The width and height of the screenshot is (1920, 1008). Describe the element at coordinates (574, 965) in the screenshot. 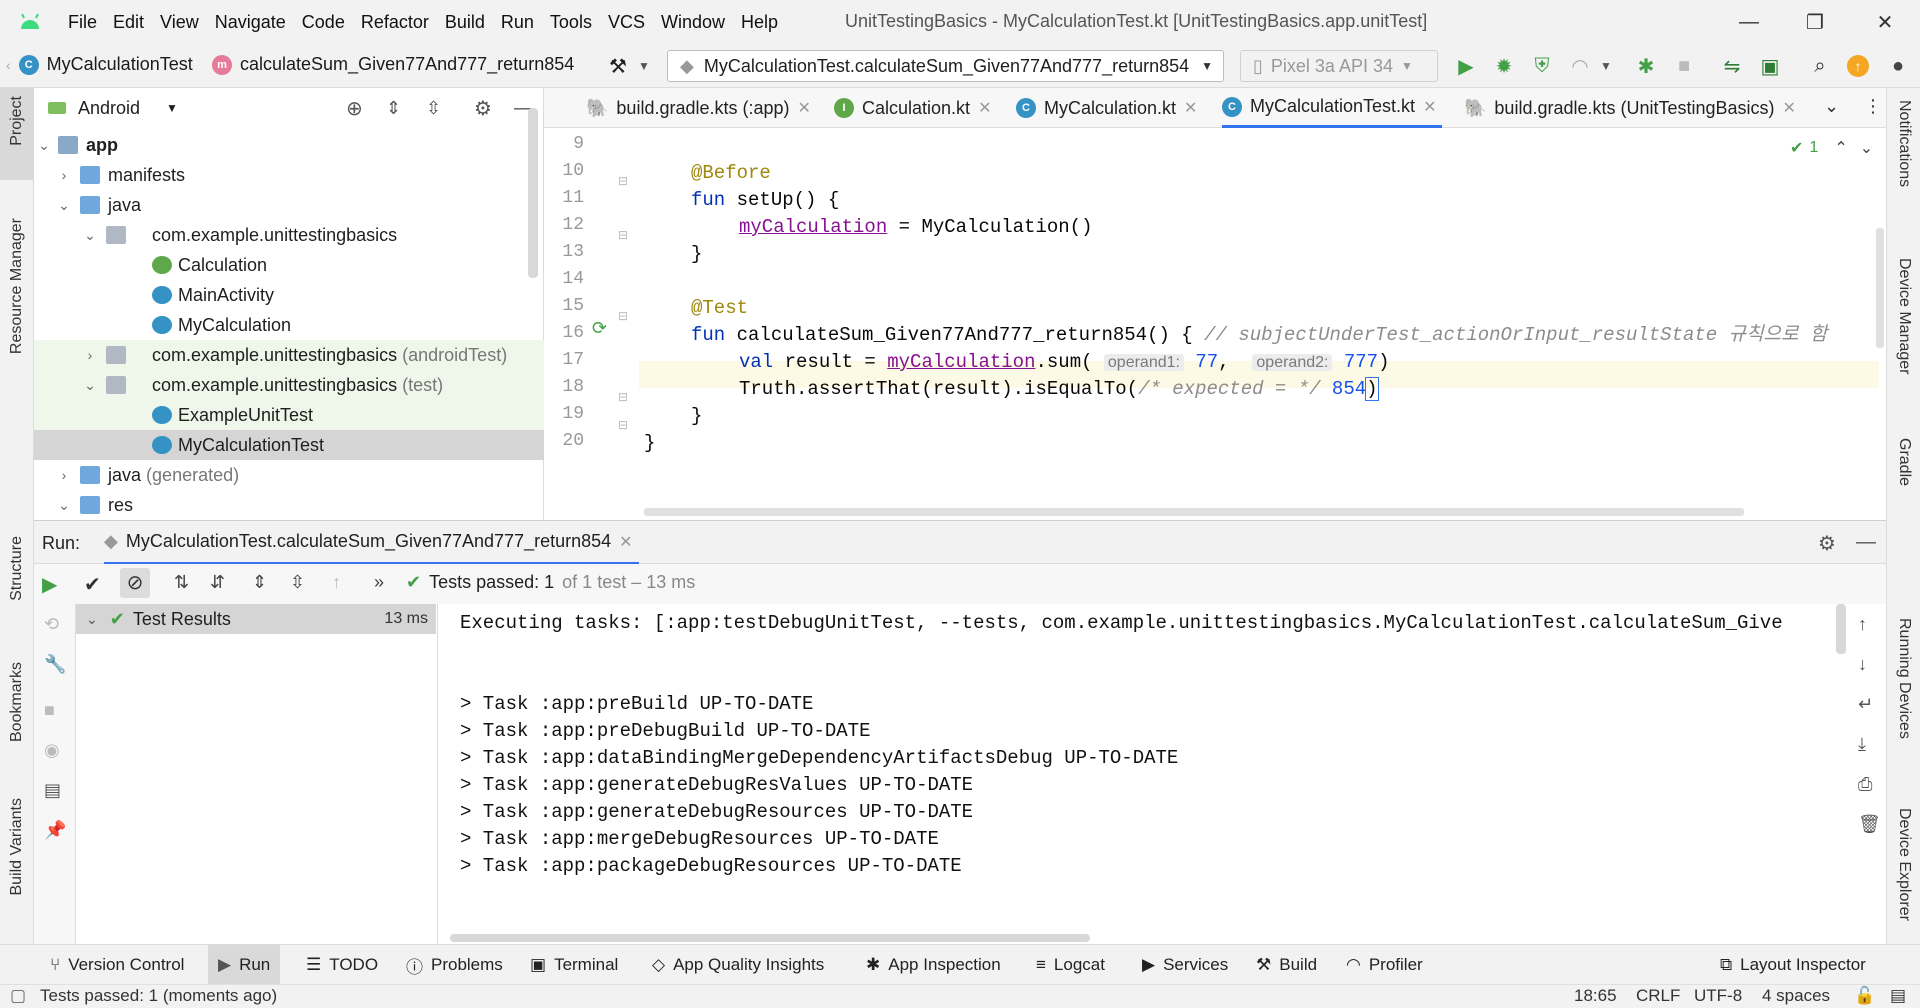

I see `tool-terminal: ▣ Terminal` at that location.